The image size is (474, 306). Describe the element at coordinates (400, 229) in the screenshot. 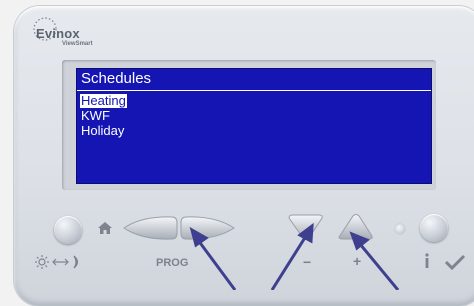

I see `status-led` at that location.